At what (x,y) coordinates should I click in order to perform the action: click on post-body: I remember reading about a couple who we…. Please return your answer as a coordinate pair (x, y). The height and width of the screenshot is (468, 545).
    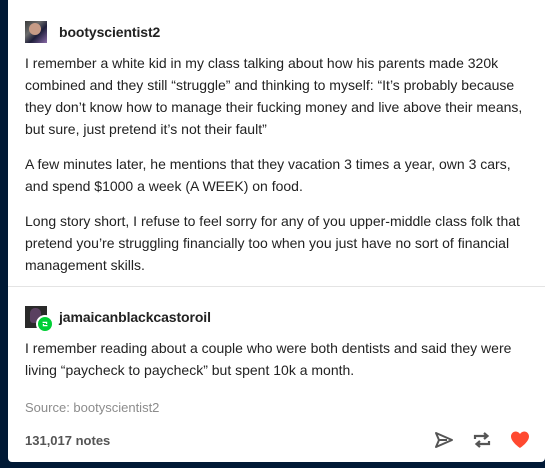
    Looking at the image, I should click on (277, 359).